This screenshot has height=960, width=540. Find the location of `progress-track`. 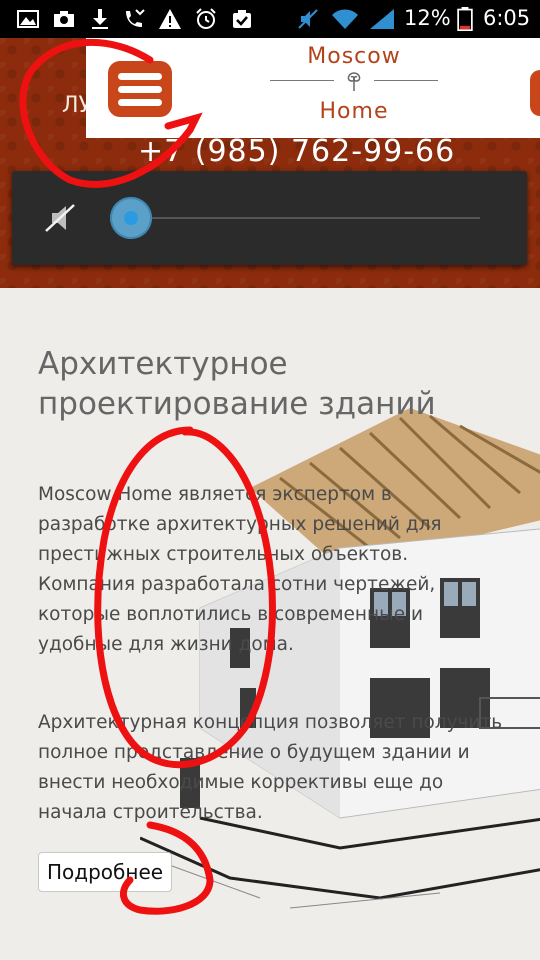

progress-track is located at coordinates (312, 218).